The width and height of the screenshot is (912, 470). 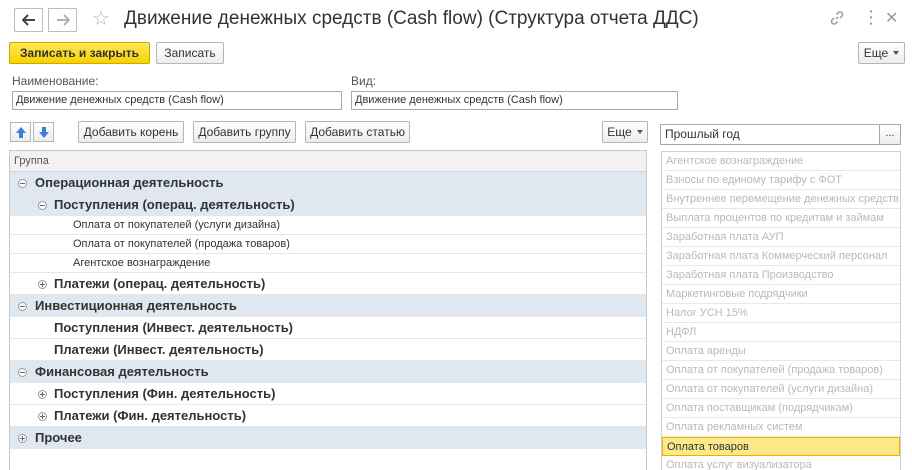 I want to click on tree-row-label: Агентское вознаграждение, so click(x=142, y=263).